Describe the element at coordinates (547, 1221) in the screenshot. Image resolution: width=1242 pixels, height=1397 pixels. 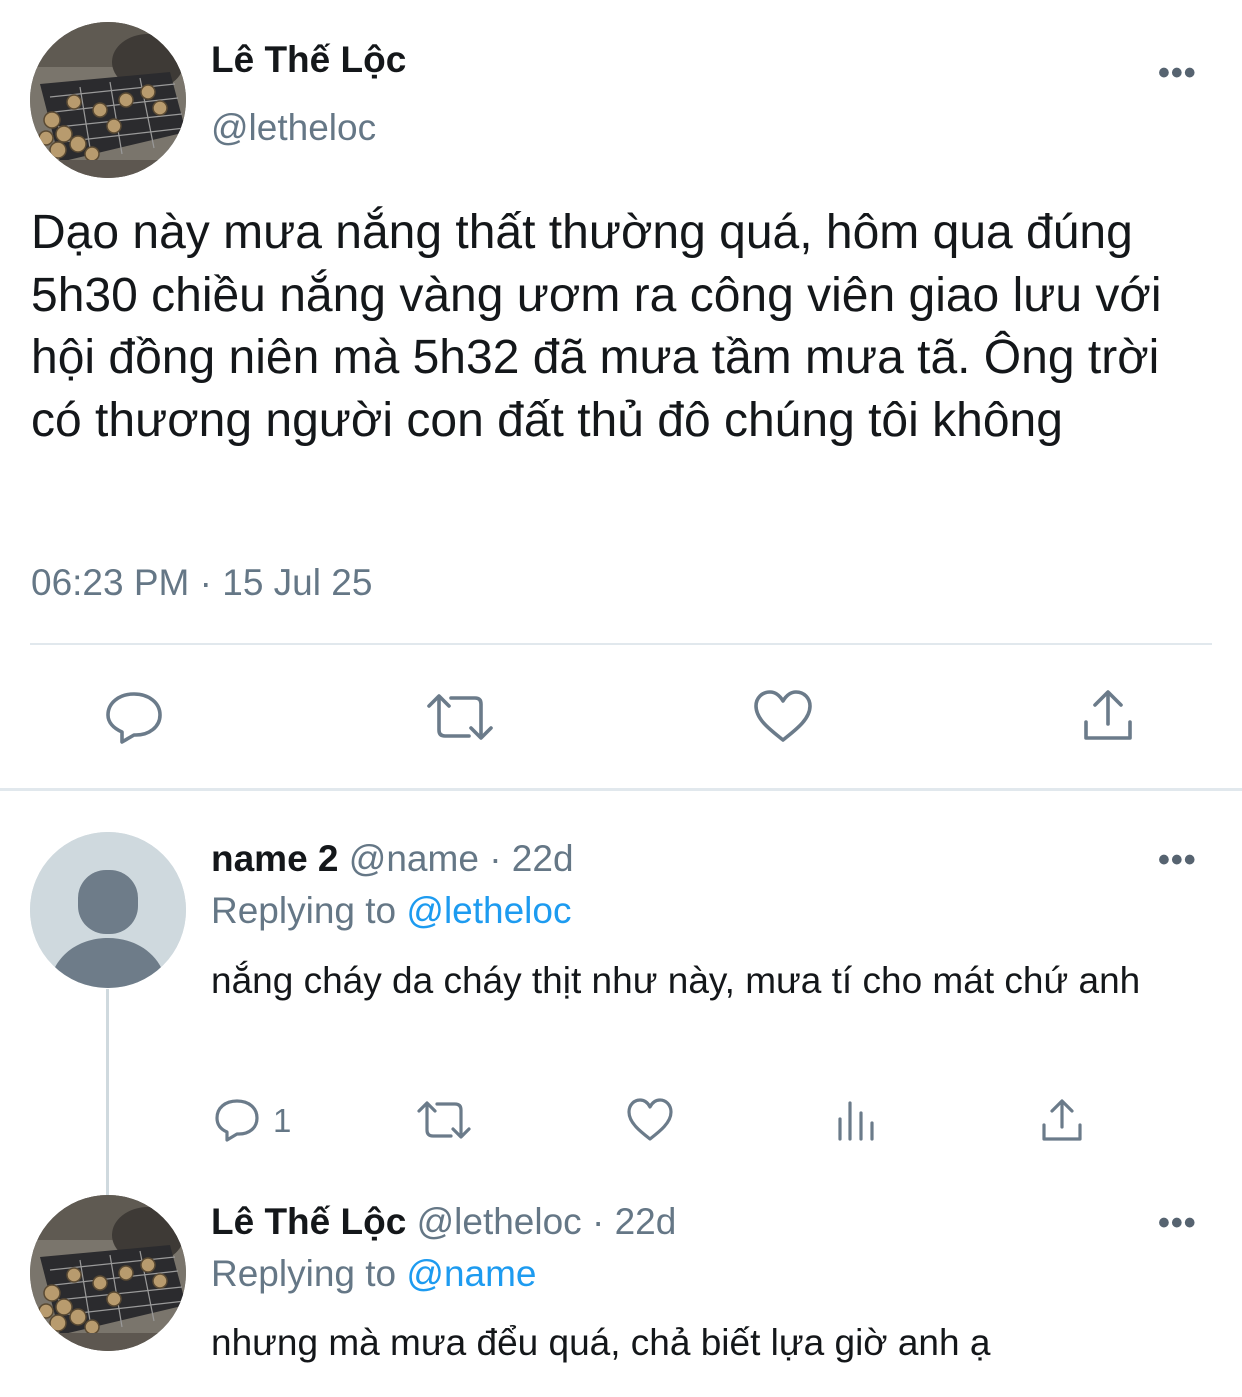
I see `reply-handle-time: @letheloc · 22d` at that location.